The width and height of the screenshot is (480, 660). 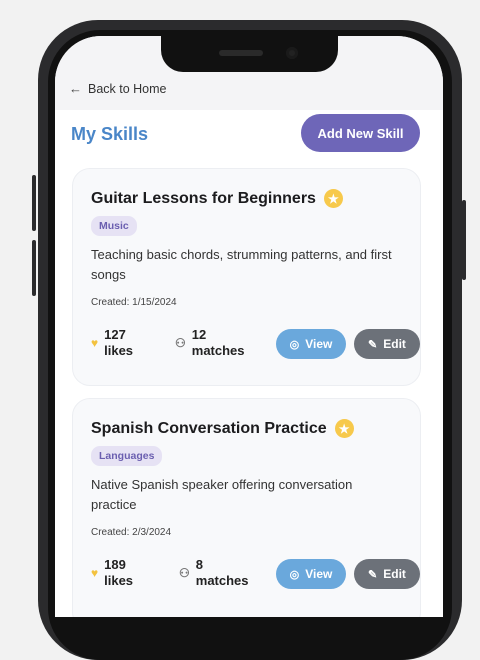 I want to click on category-tag: Languages, so click(x=127, y=456).